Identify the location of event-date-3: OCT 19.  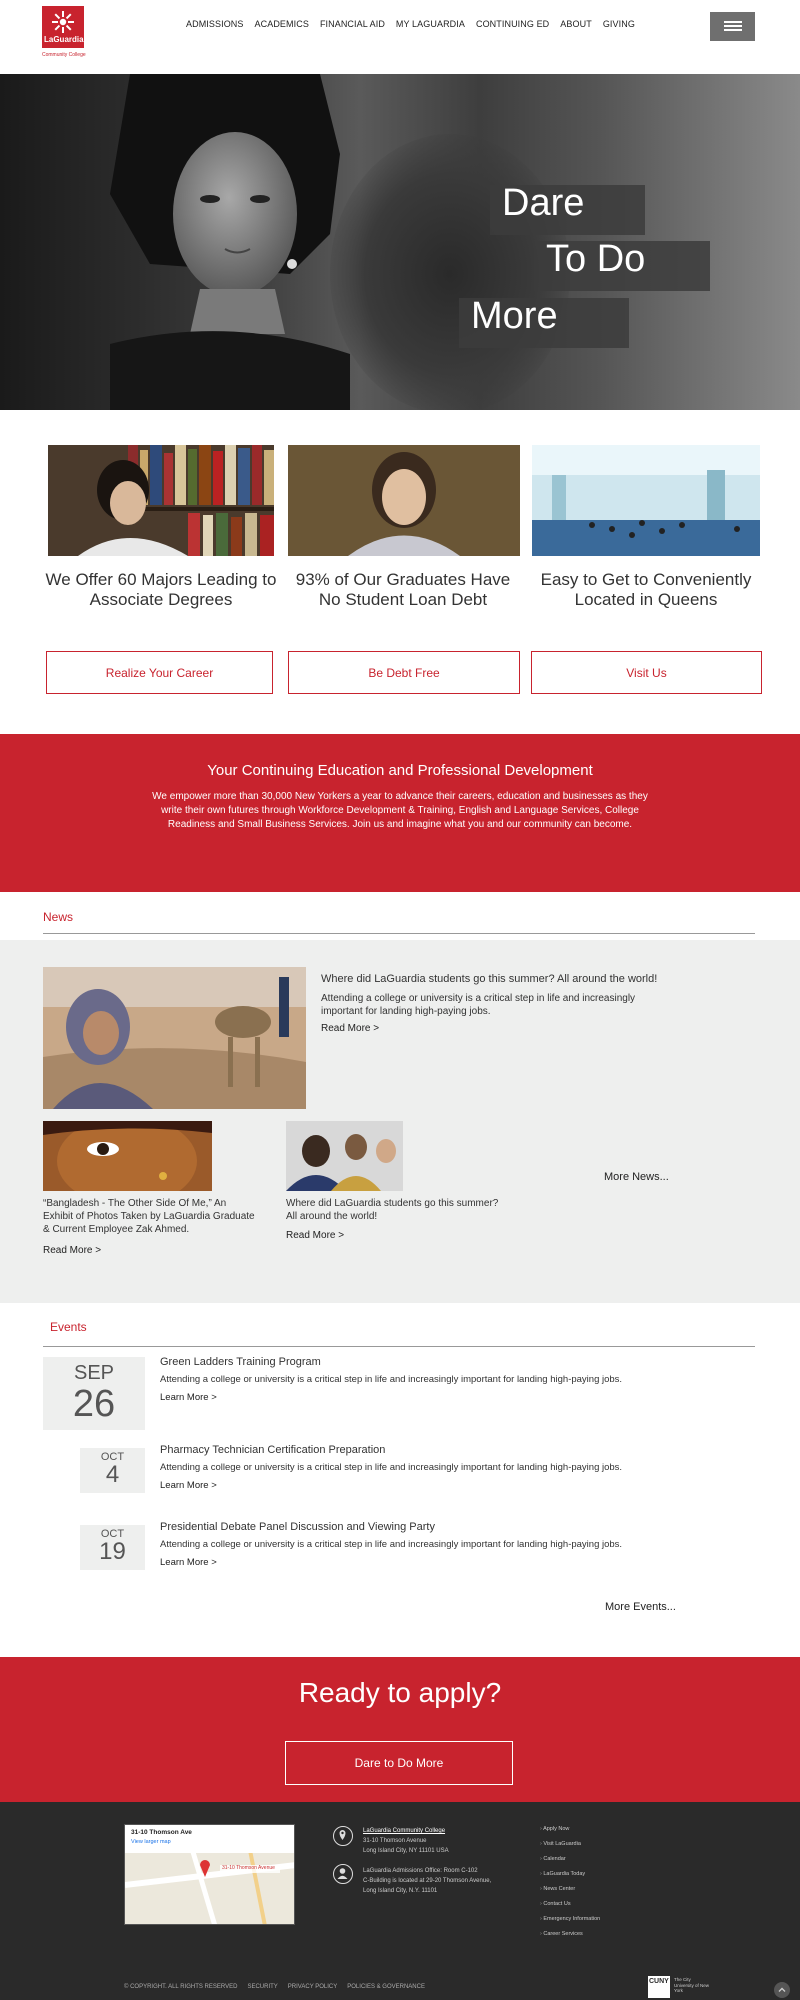
(112, 1547).